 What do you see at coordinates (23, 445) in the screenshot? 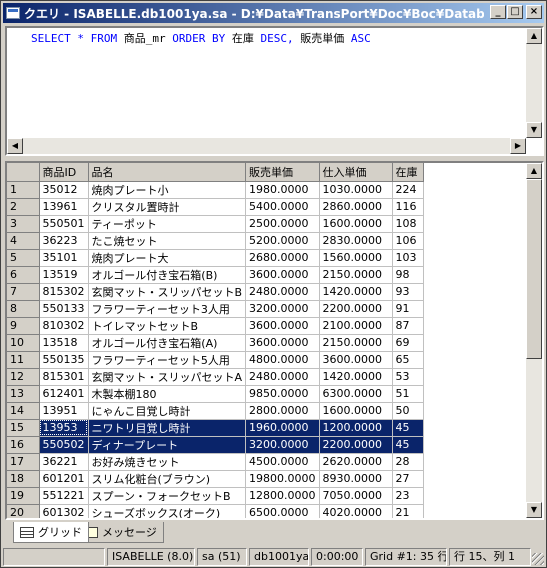
I see `row-number: 16` at bounding box center [23, 445].